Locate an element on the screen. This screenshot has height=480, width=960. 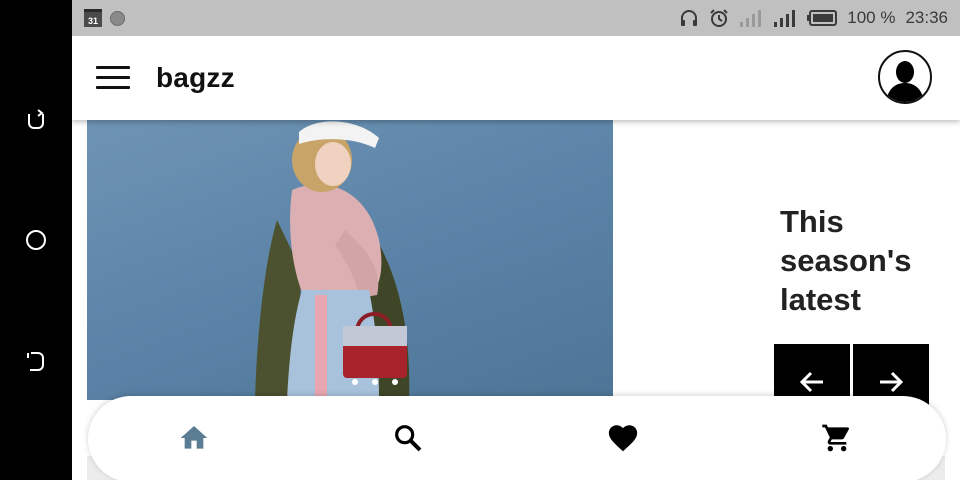
headline-line: latest is located at coordinates (820, 299).